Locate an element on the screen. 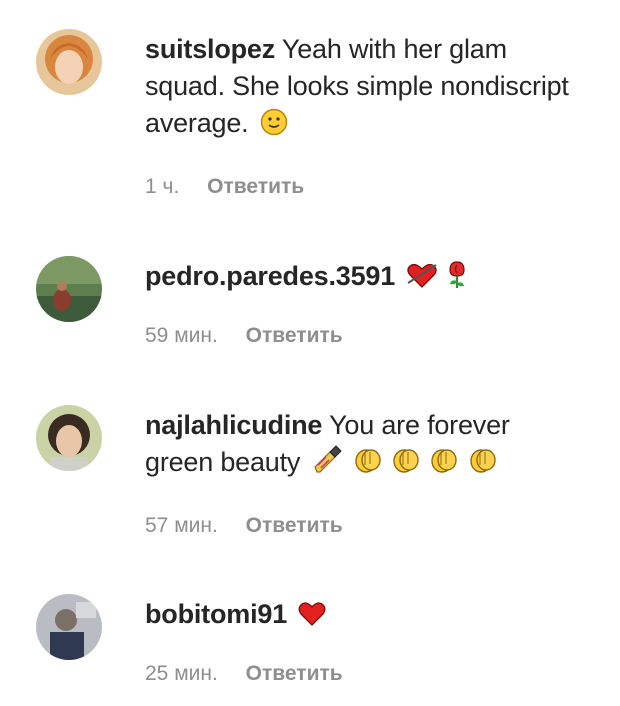 The width and height of the screenshot is (620, 706). comment-text: pedro.paredes.3591 is located at coordinates (365, 276).